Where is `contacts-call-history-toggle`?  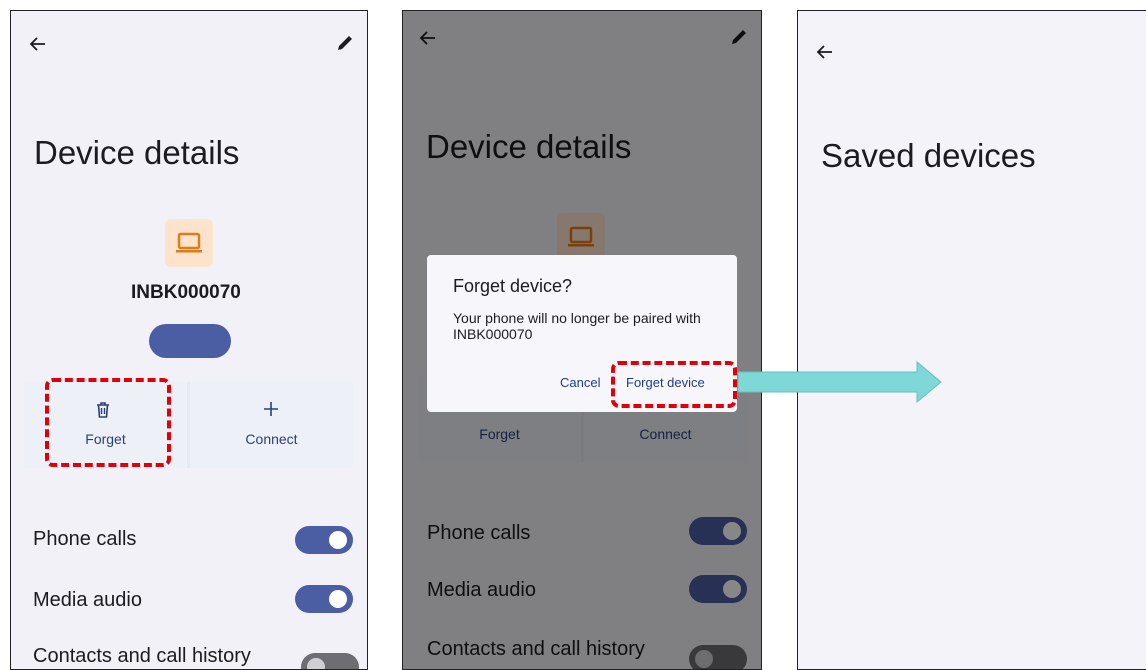 contacts-call-history-toggle is located at coordinates (330, 661).